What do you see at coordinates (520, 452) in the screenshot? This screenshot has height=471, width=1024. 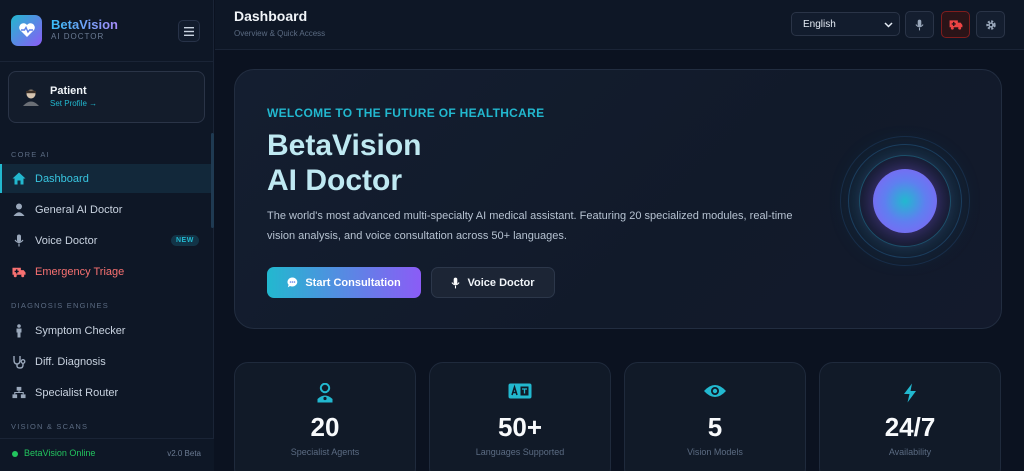 I see `stat-label: Languages Supported` at bounding box center [520, 452].